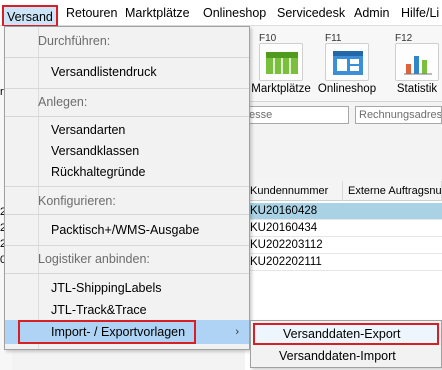 The width and height of the screenshot is (442, 370). I want to click on menu-item-import-exportvorlagen: Import- / Exportvorlagen ›, so click(127, 332).